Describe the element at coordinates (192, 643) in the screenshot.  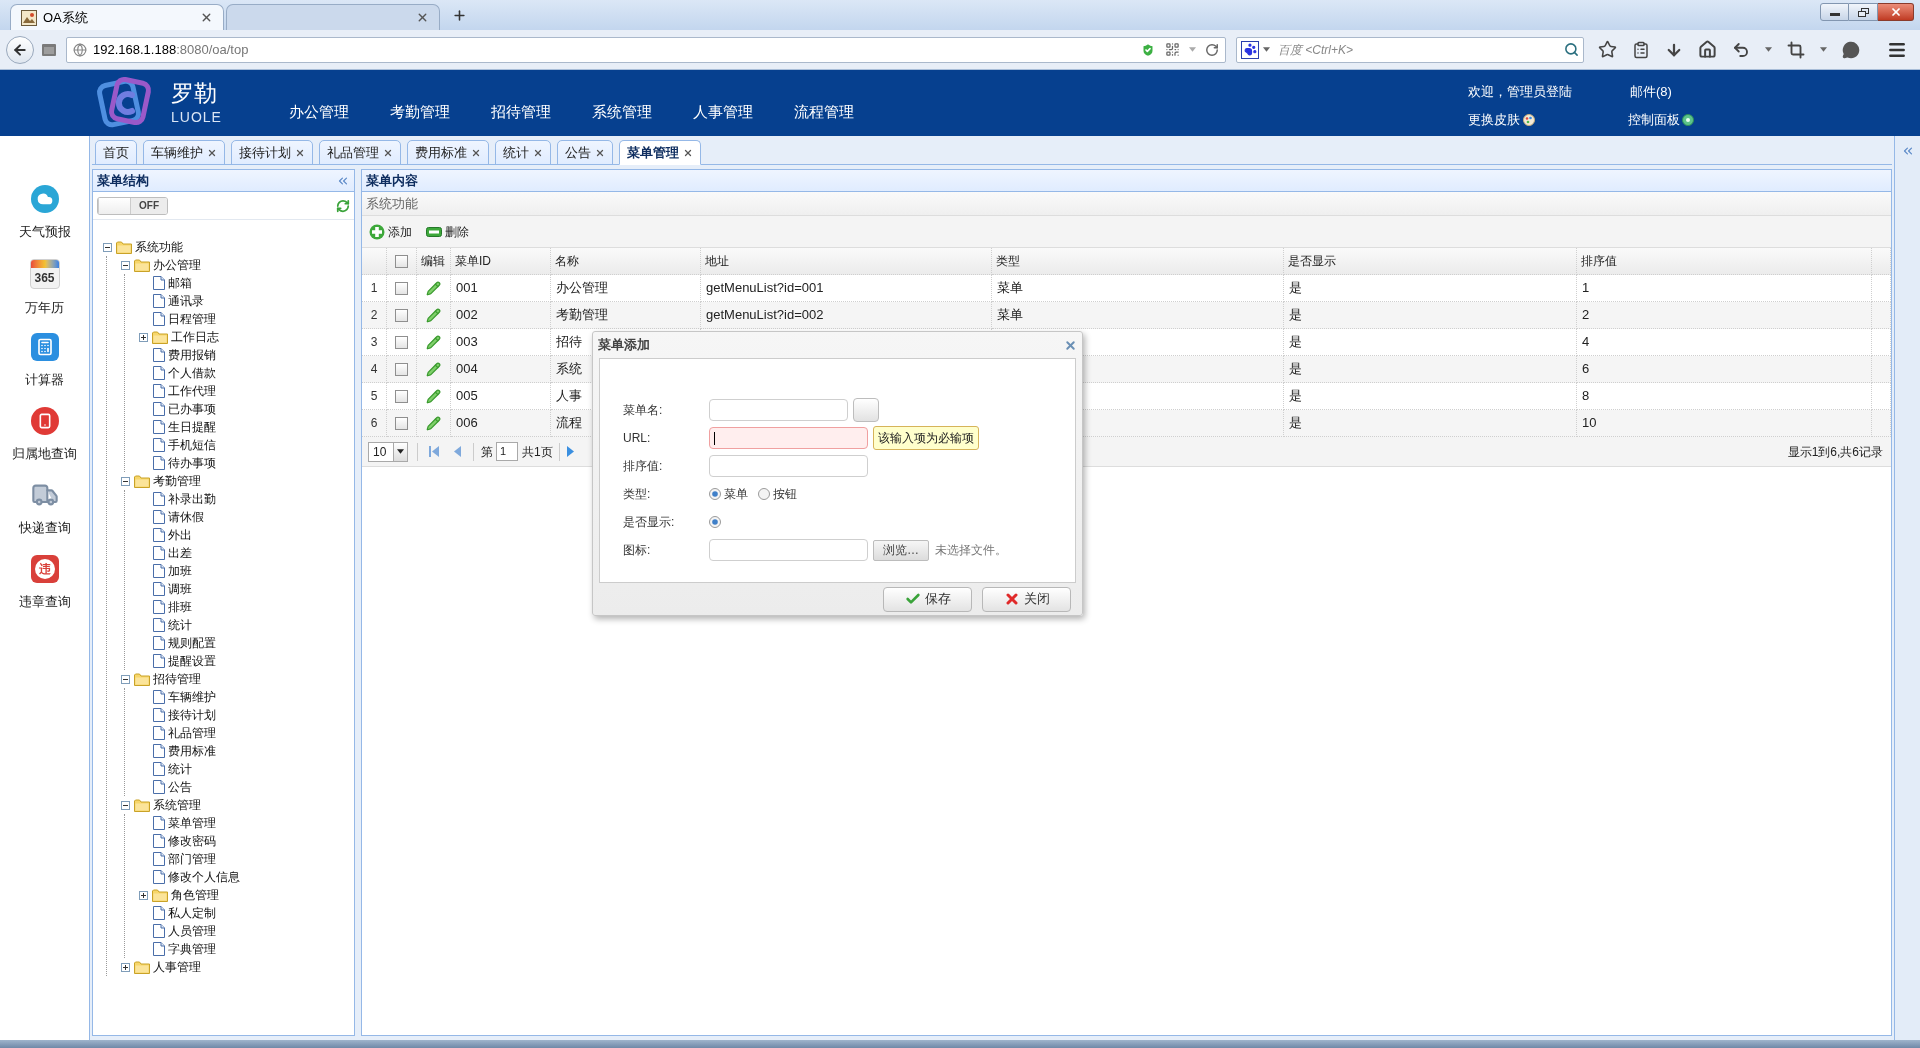
I see `tree-item: 规则配置` at that location.